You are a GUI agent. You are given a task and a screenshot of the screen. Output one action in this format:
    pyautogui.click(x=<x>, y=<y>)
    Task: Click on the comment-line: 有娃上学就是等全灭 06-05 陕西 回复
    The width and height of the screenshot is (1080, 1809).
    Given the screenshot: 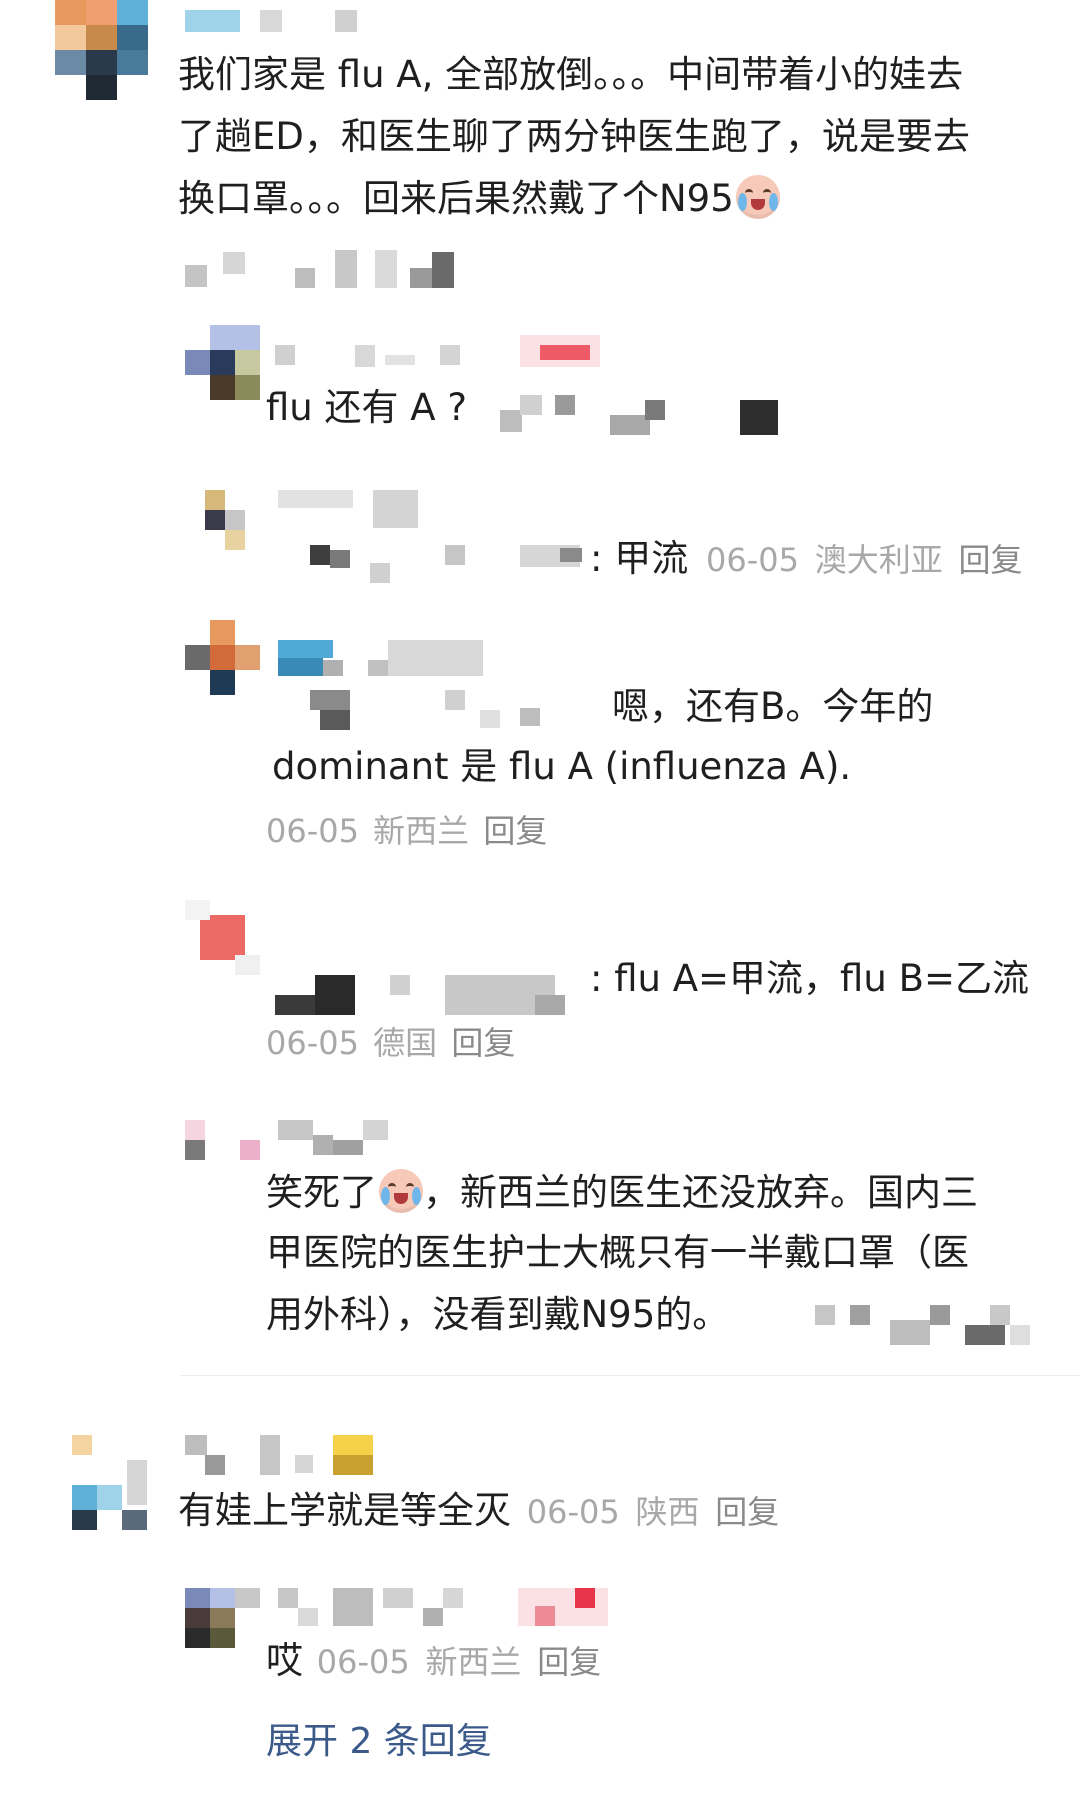 What is the action you would take?
    pyautogui.click(x=478, y=1511)
    